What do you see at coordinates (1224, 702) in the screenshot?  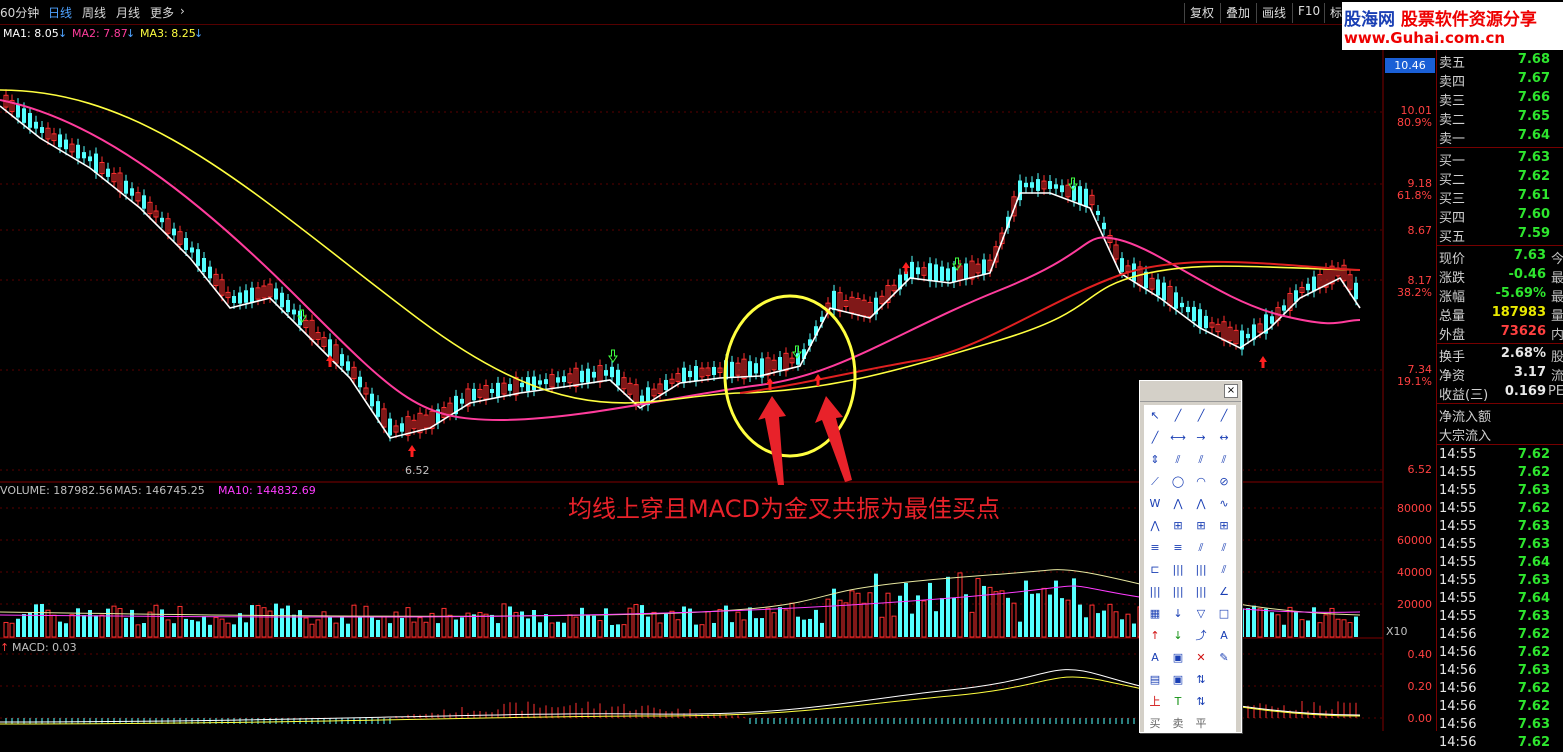 I see `blank2-icon` at bounding box center [1224, 702].